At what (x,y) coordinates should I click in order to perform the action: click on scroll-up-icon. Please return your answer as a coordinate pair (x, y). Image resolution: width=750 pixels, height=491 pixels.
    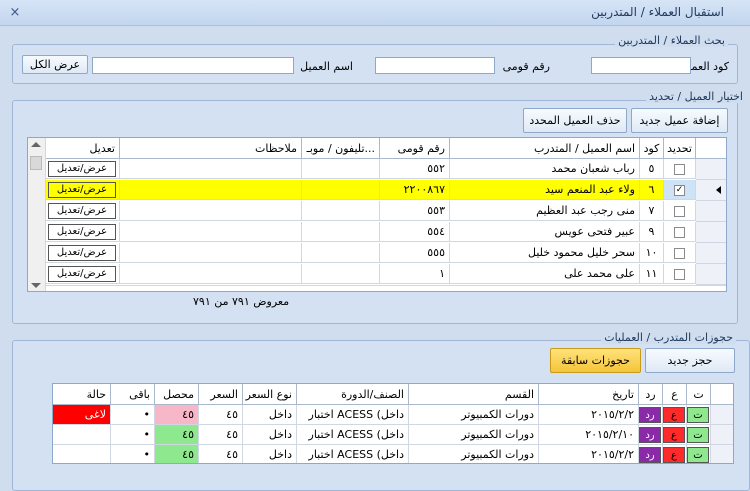
    Looking at the image, I should click on (36, 144).